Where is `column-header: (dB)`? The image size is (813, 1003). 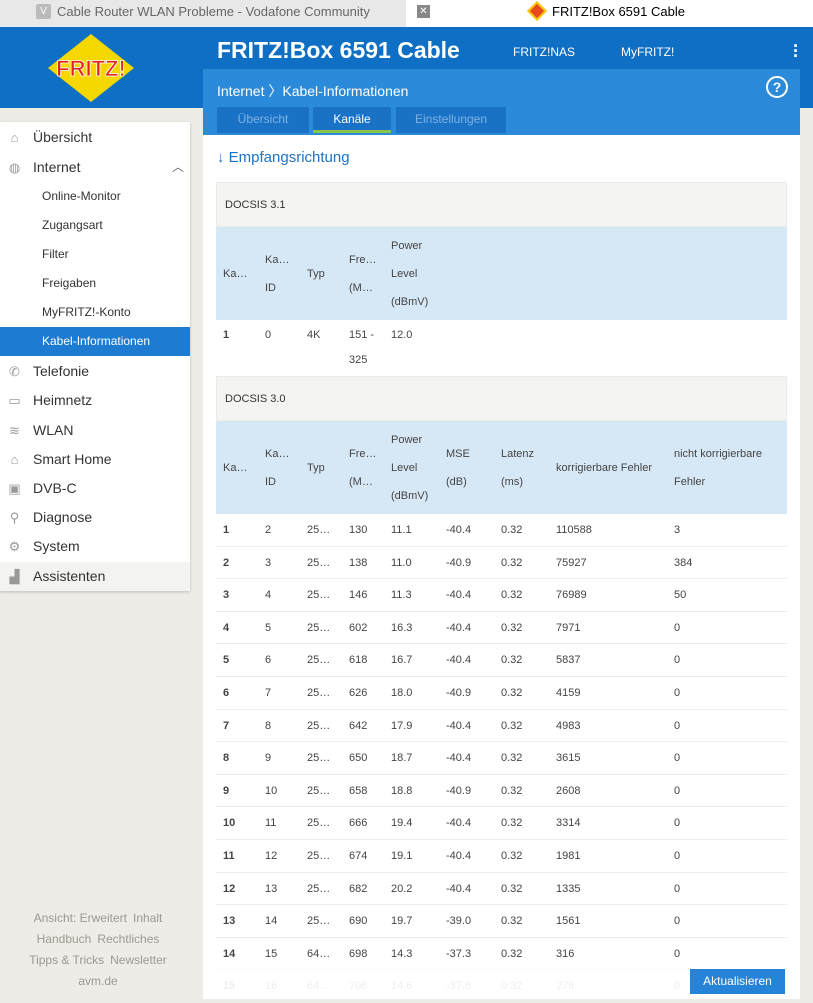
column-header: (dB) is located at coordinates (456, 482).